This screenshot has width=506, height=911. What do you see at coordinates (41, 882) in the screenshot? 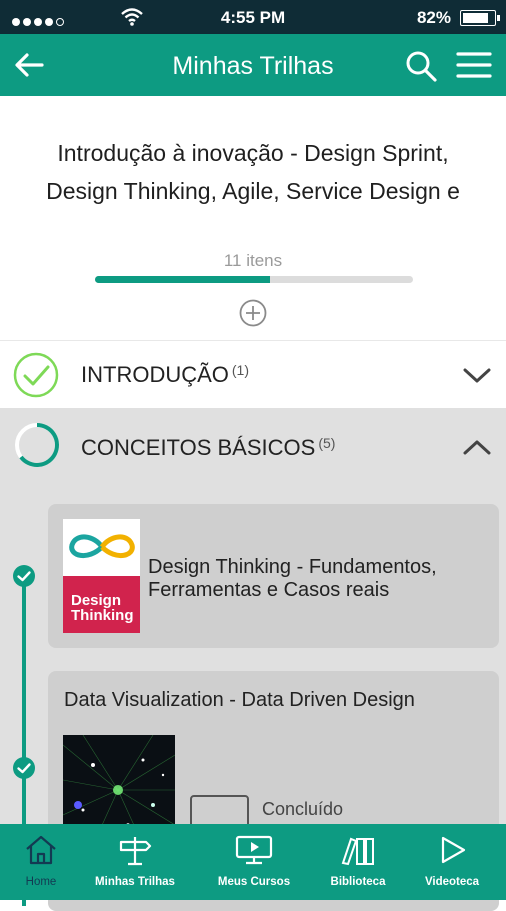
I see `nav-label: Home` at bounding box center [41, 882].